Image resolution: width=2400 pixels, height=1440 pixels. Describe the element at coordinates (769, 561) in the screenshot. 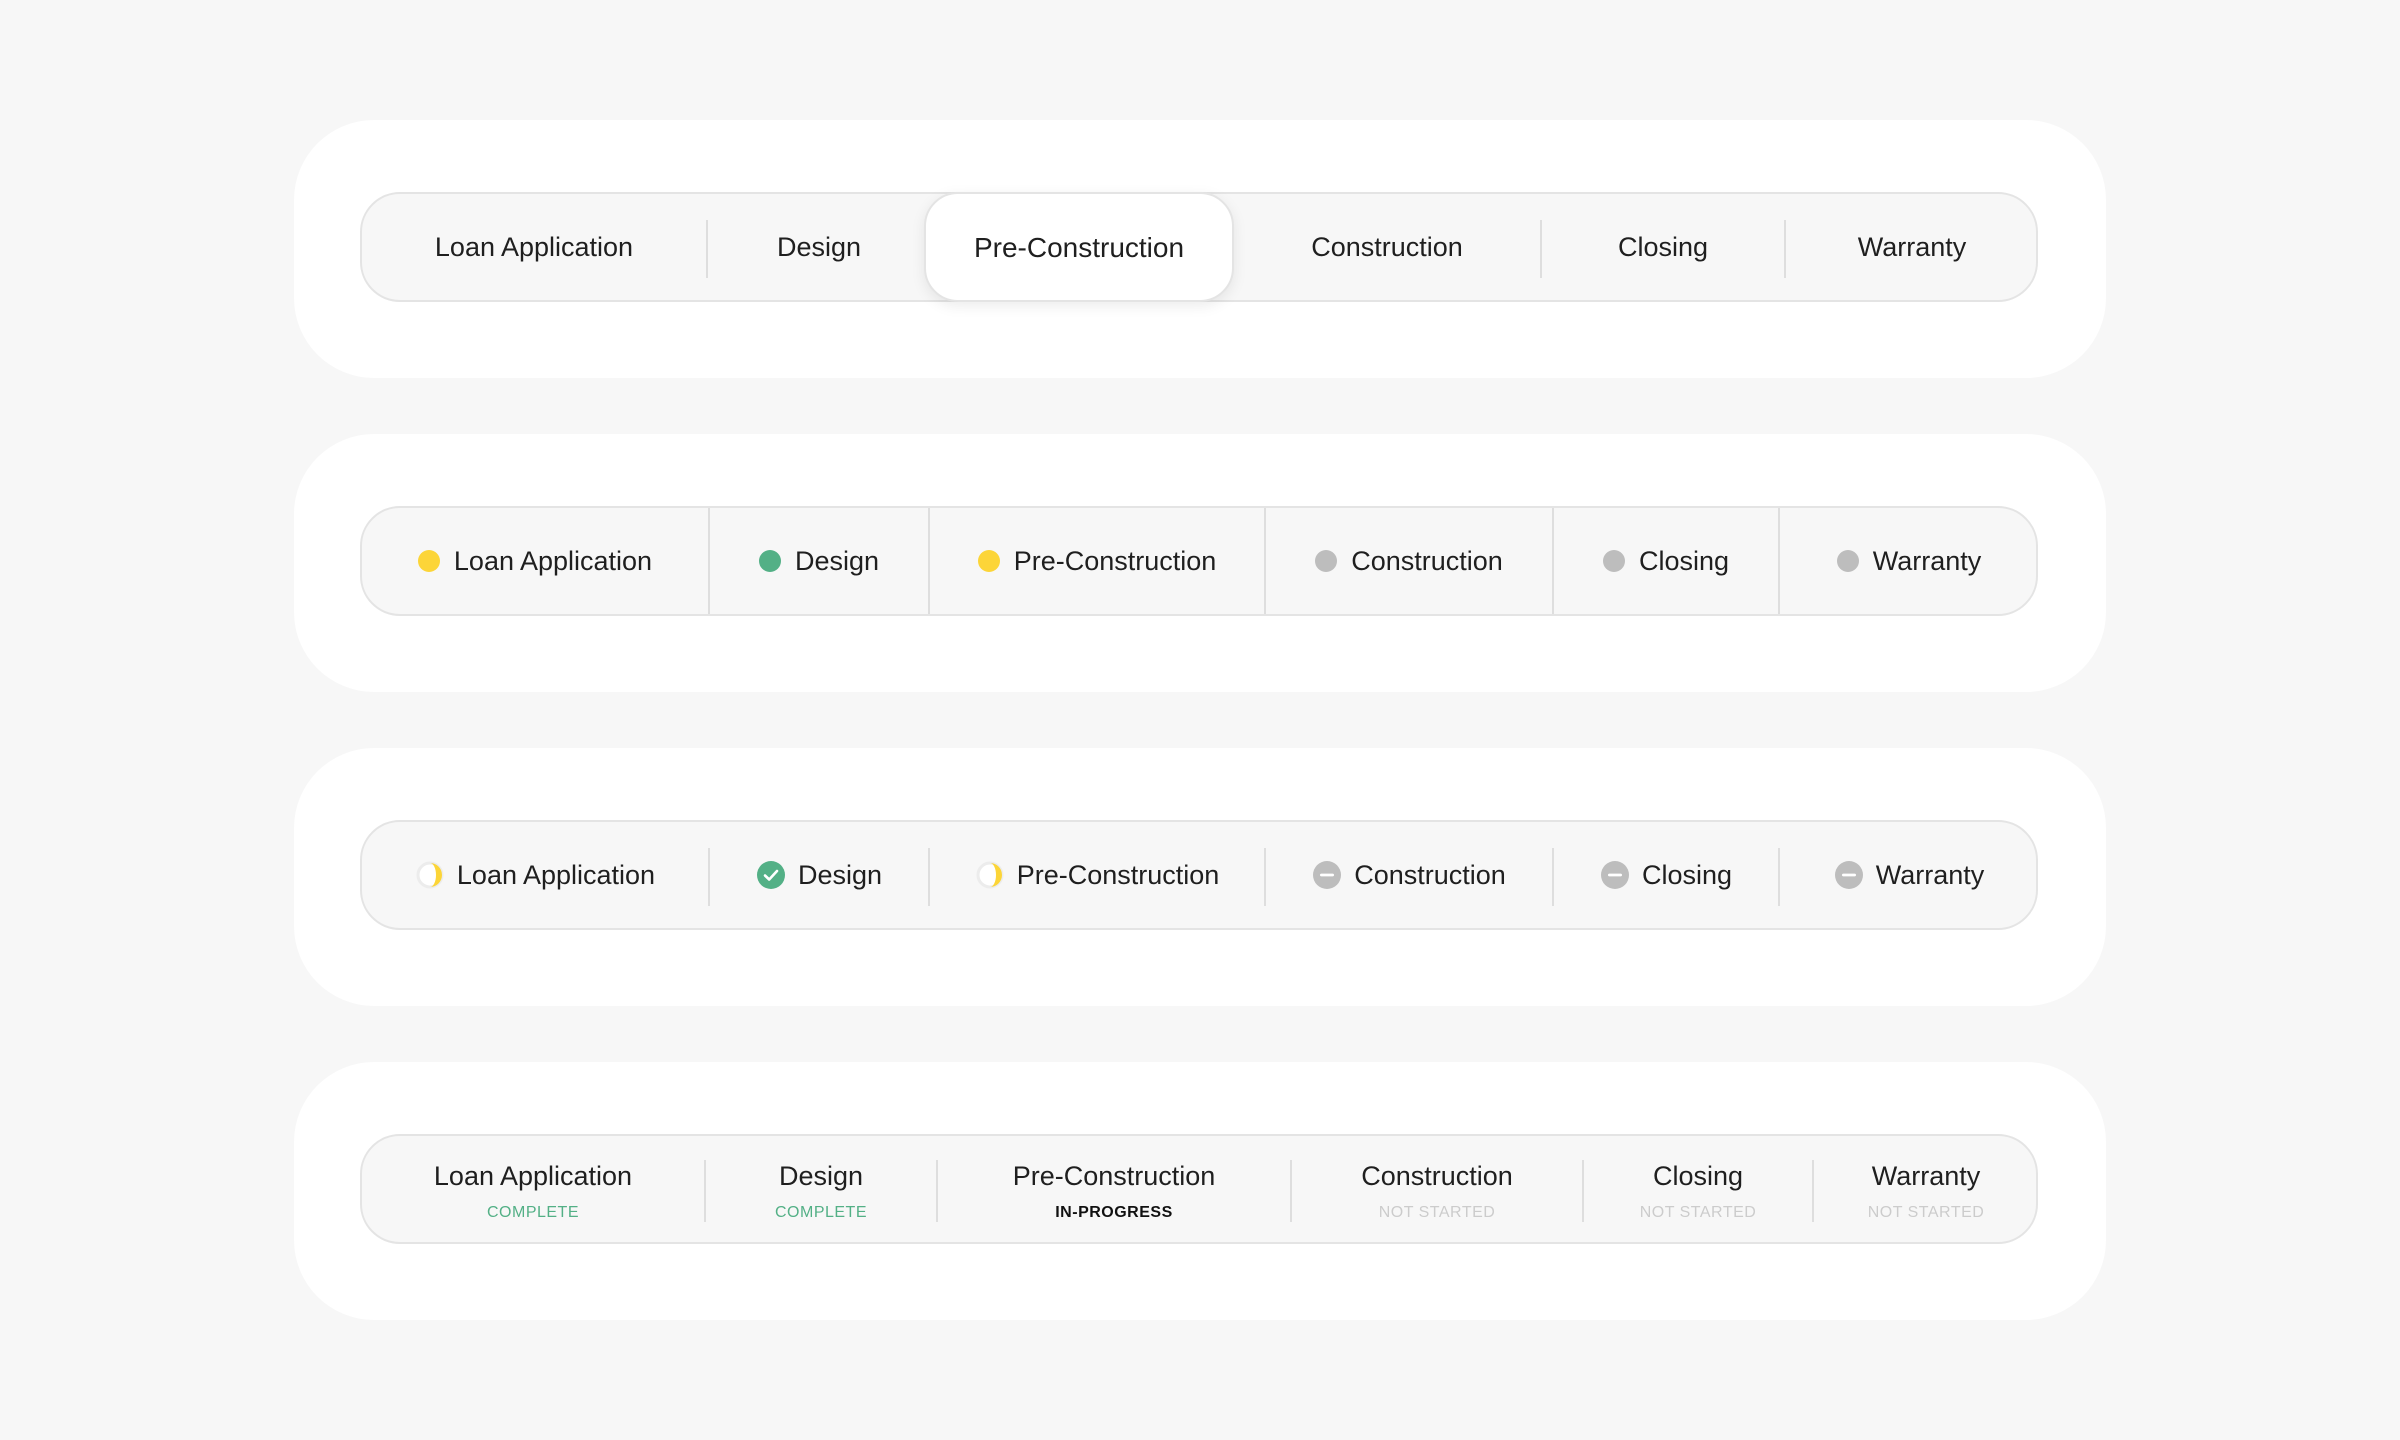

I see `complete-dot-icon` at that location.